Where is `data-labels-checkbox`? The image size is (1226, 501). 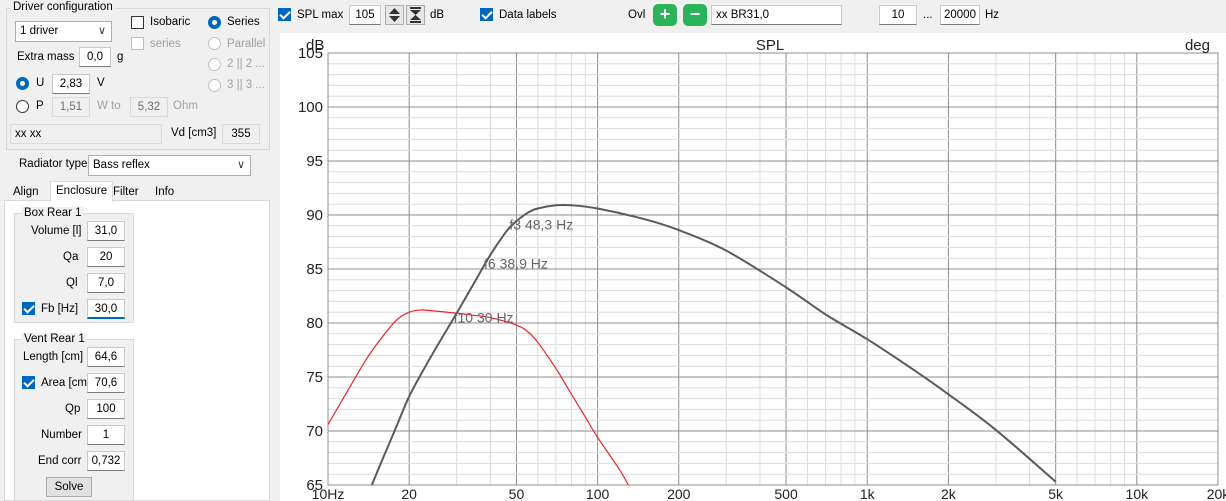 data-labels-checkbox is located at coordinates (486, 14).